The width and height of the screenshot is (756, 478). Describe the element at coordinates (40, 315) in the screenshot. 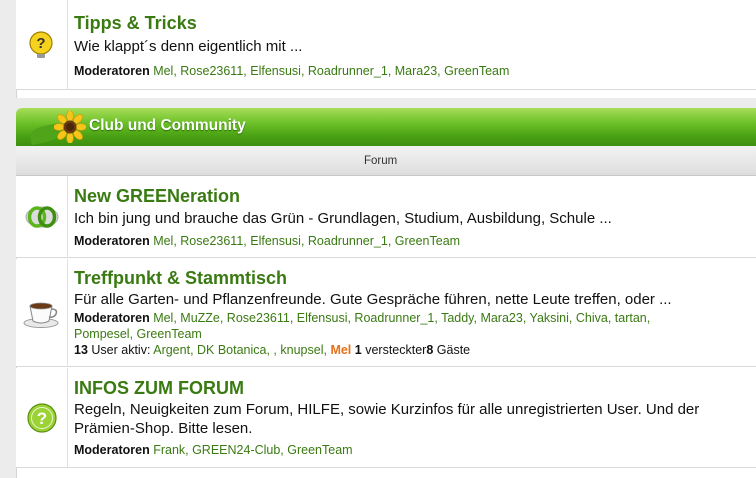

I see `coffee-cup-icon` at that location.